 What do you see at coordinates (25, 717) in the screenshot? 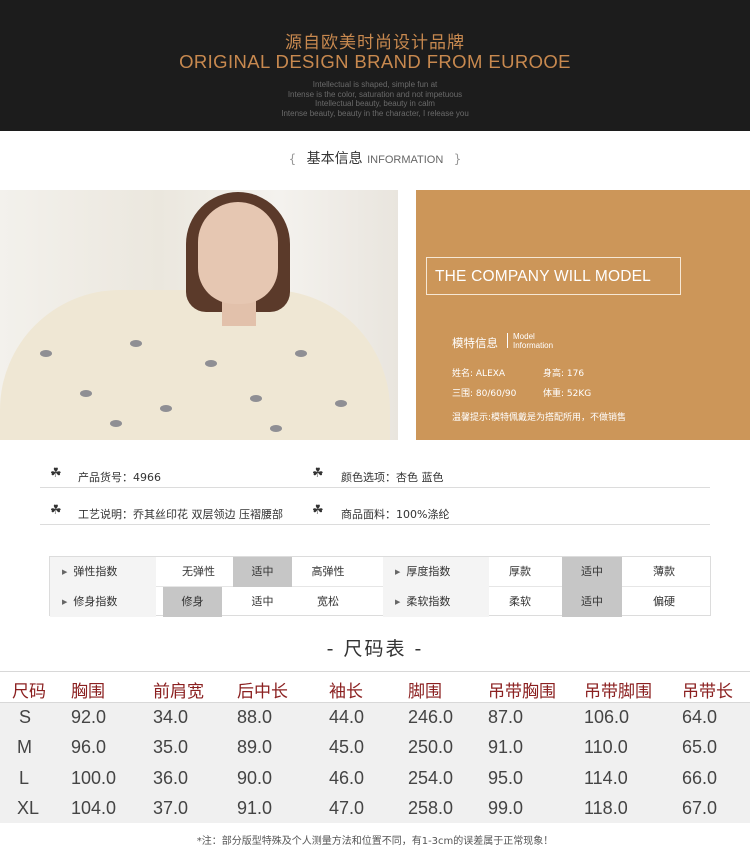
I see `size-cell: S` at bounding box center [25, 717].